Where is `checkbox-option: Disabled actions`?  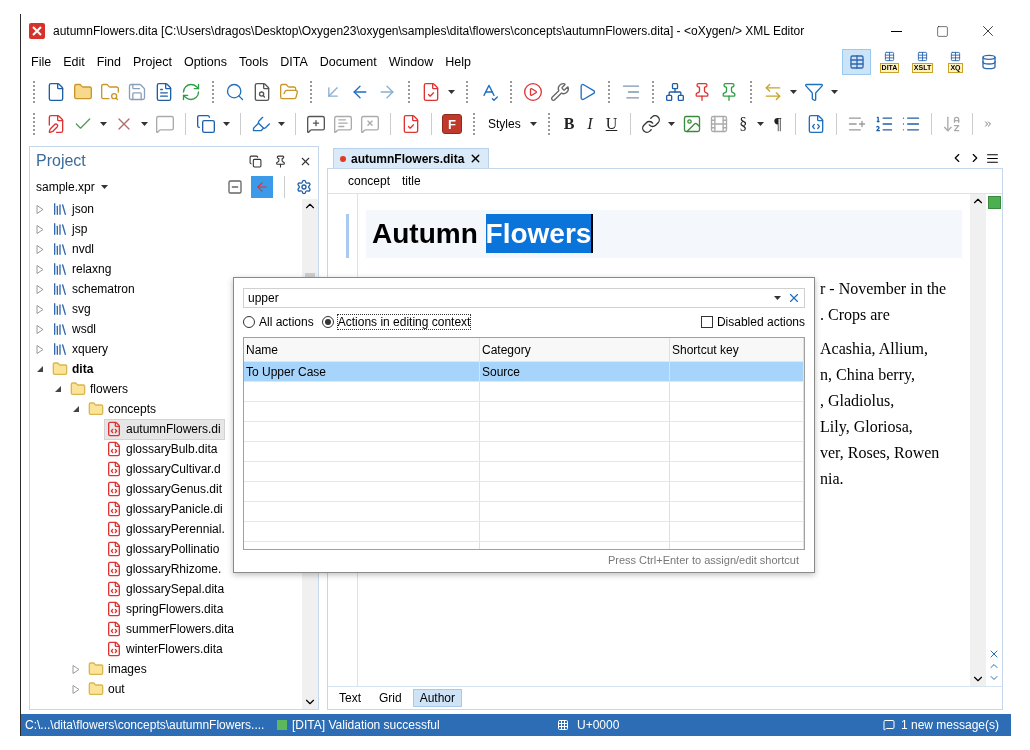
checkbox-option: Disabled actions is located at coordinates (752, 322).